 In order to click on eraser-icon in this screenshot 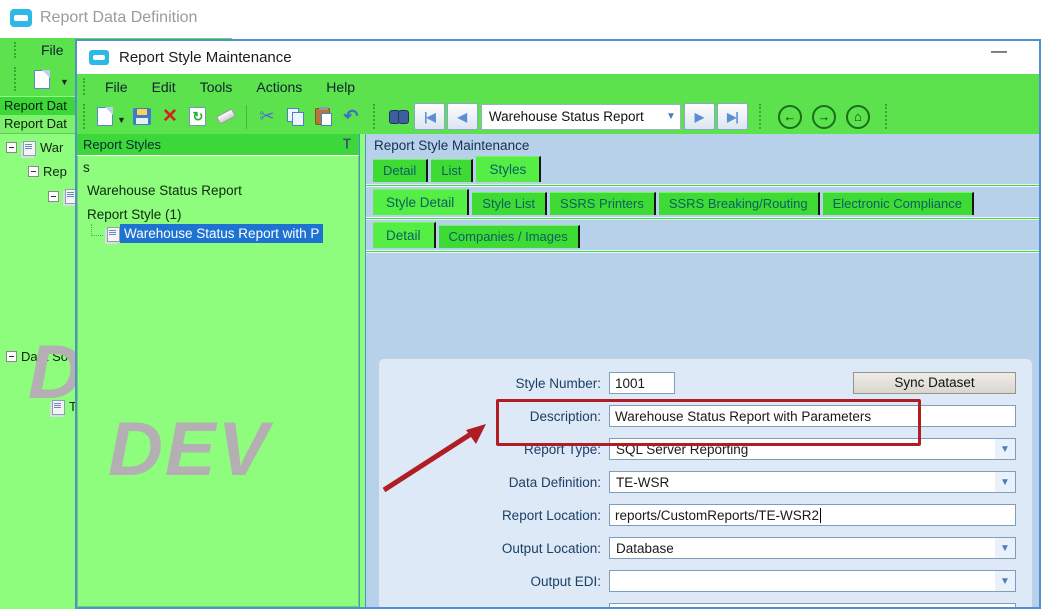, I will do `click(226, 117)`.